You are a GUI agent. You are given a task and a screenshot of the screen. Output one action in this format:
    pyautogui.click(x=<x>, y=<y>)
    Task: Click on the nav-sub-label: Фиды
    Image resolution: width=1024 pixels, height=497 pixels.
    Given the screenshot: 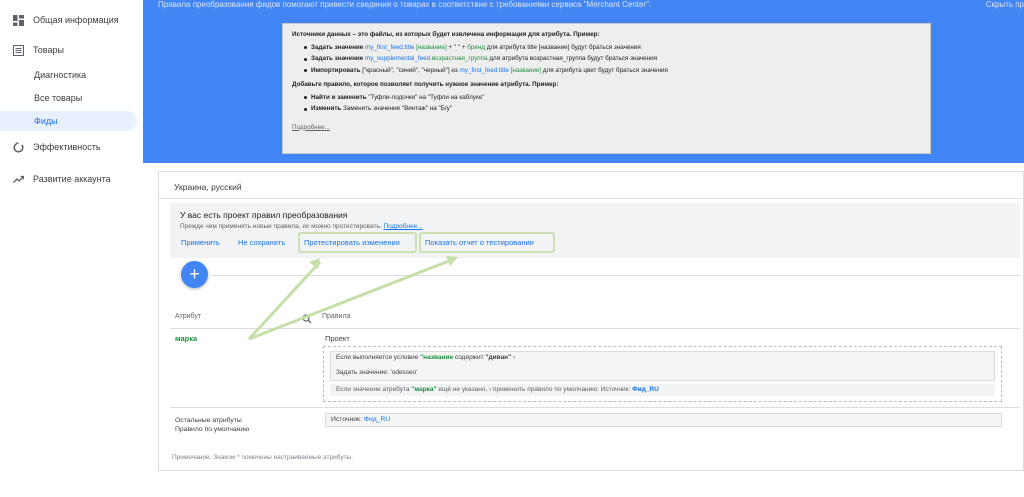 What is the action you would take?
    pyautogui.click(x=46, y=121)
    